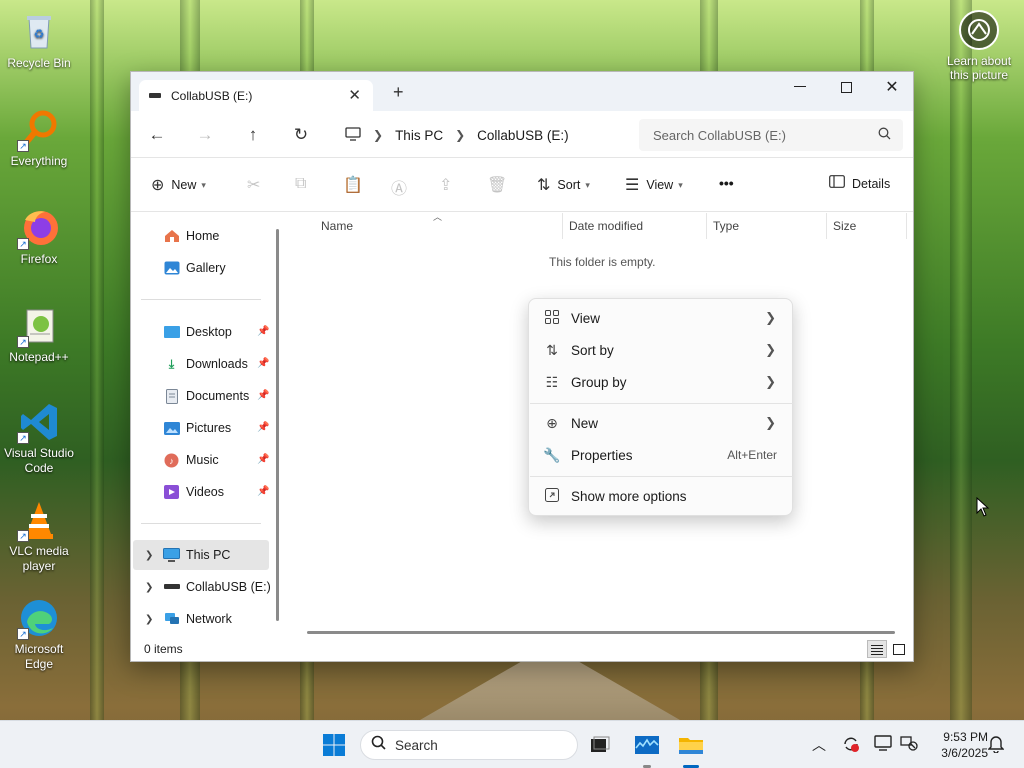 The height and width of the screenshot is (768, 1024). Describe the element at coordinates (399, 189) in the screenshot. I see `rename-icon: Ⓐ` at that location.